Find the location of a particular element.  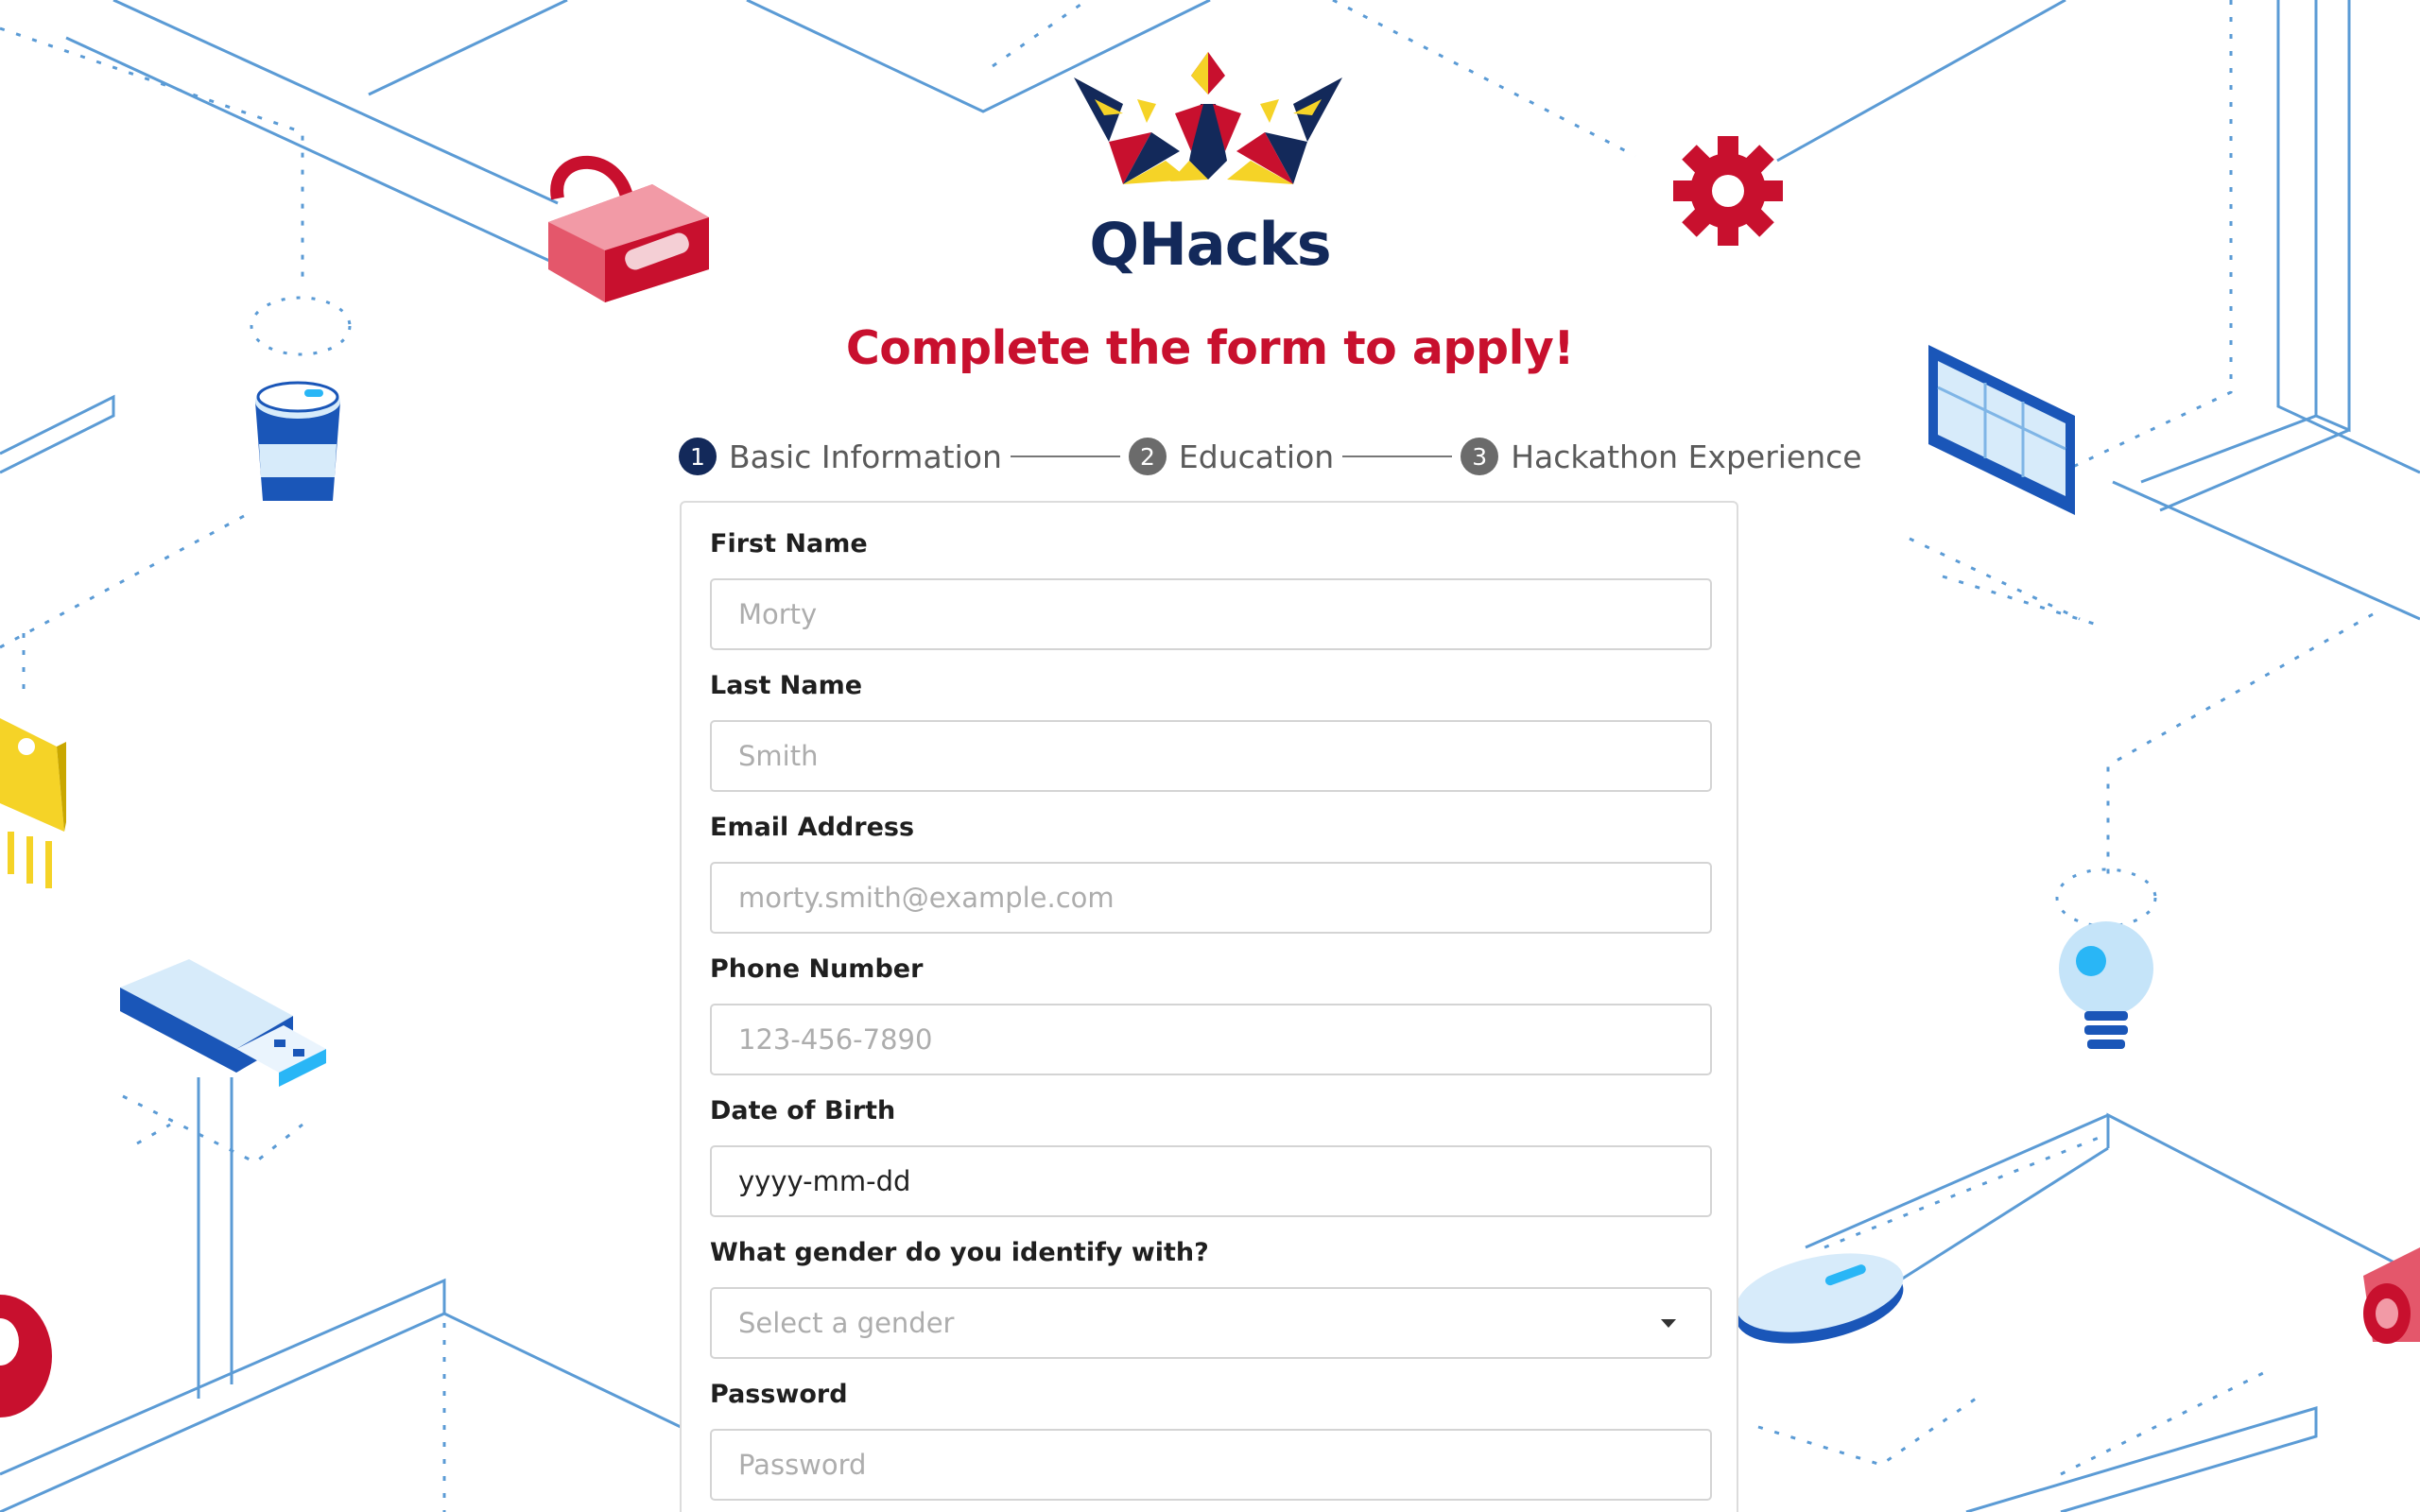

step-education: 2 Education is located at coordinates (1231, 456).